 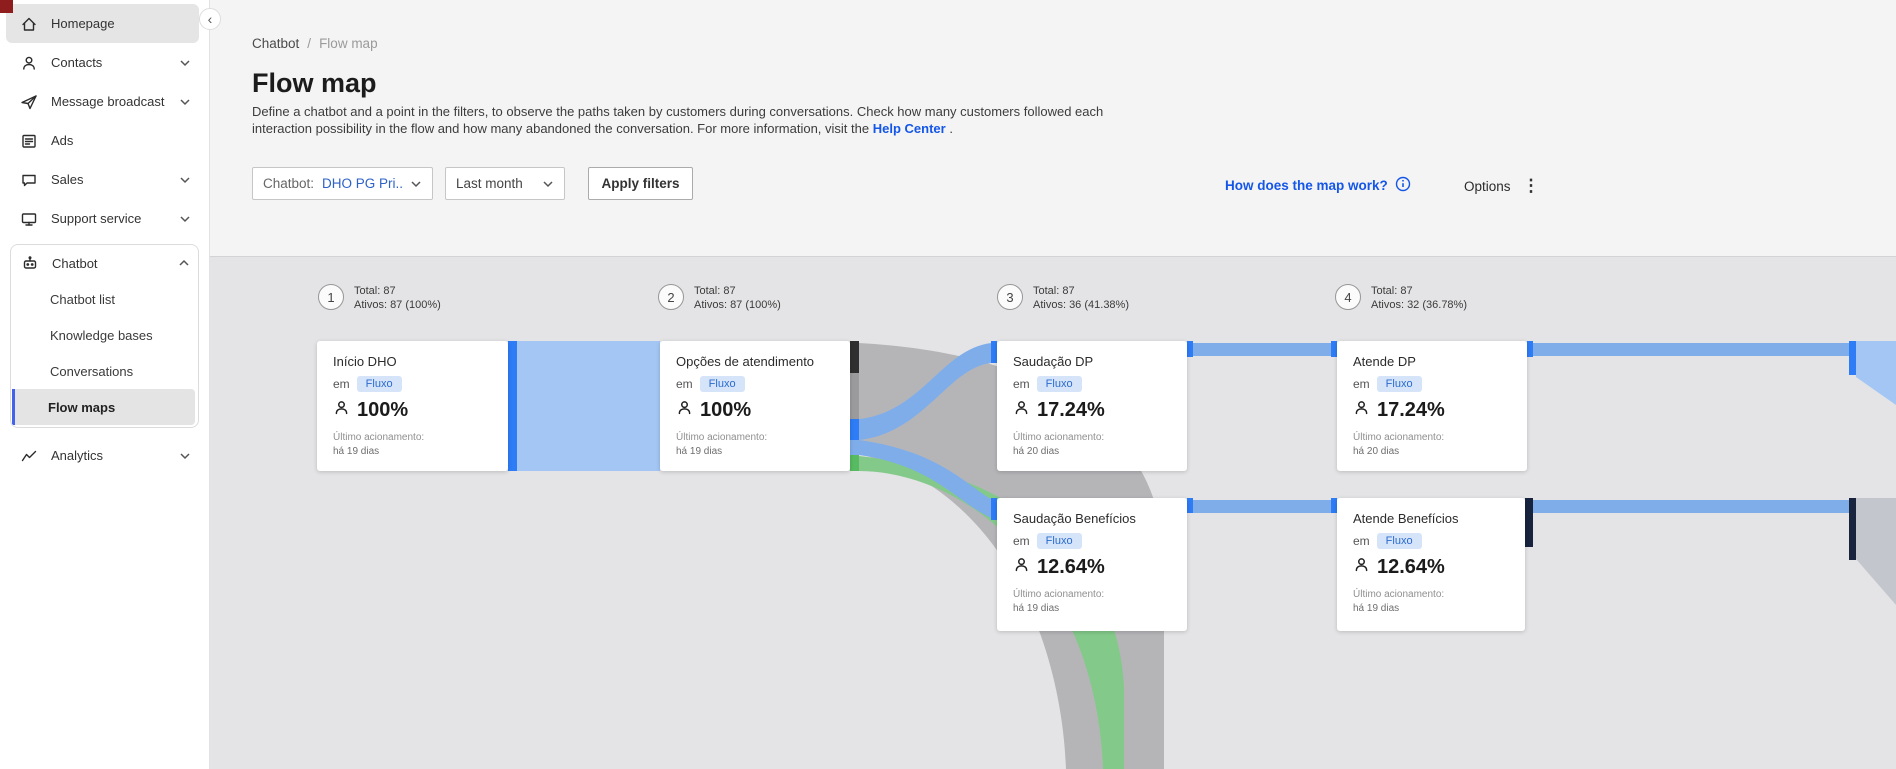 What do you see at coordinates (104, 263) in the screenshot?
I see `sidebar-item-chatbot: Chatbot` at bounding box center [104, 263].